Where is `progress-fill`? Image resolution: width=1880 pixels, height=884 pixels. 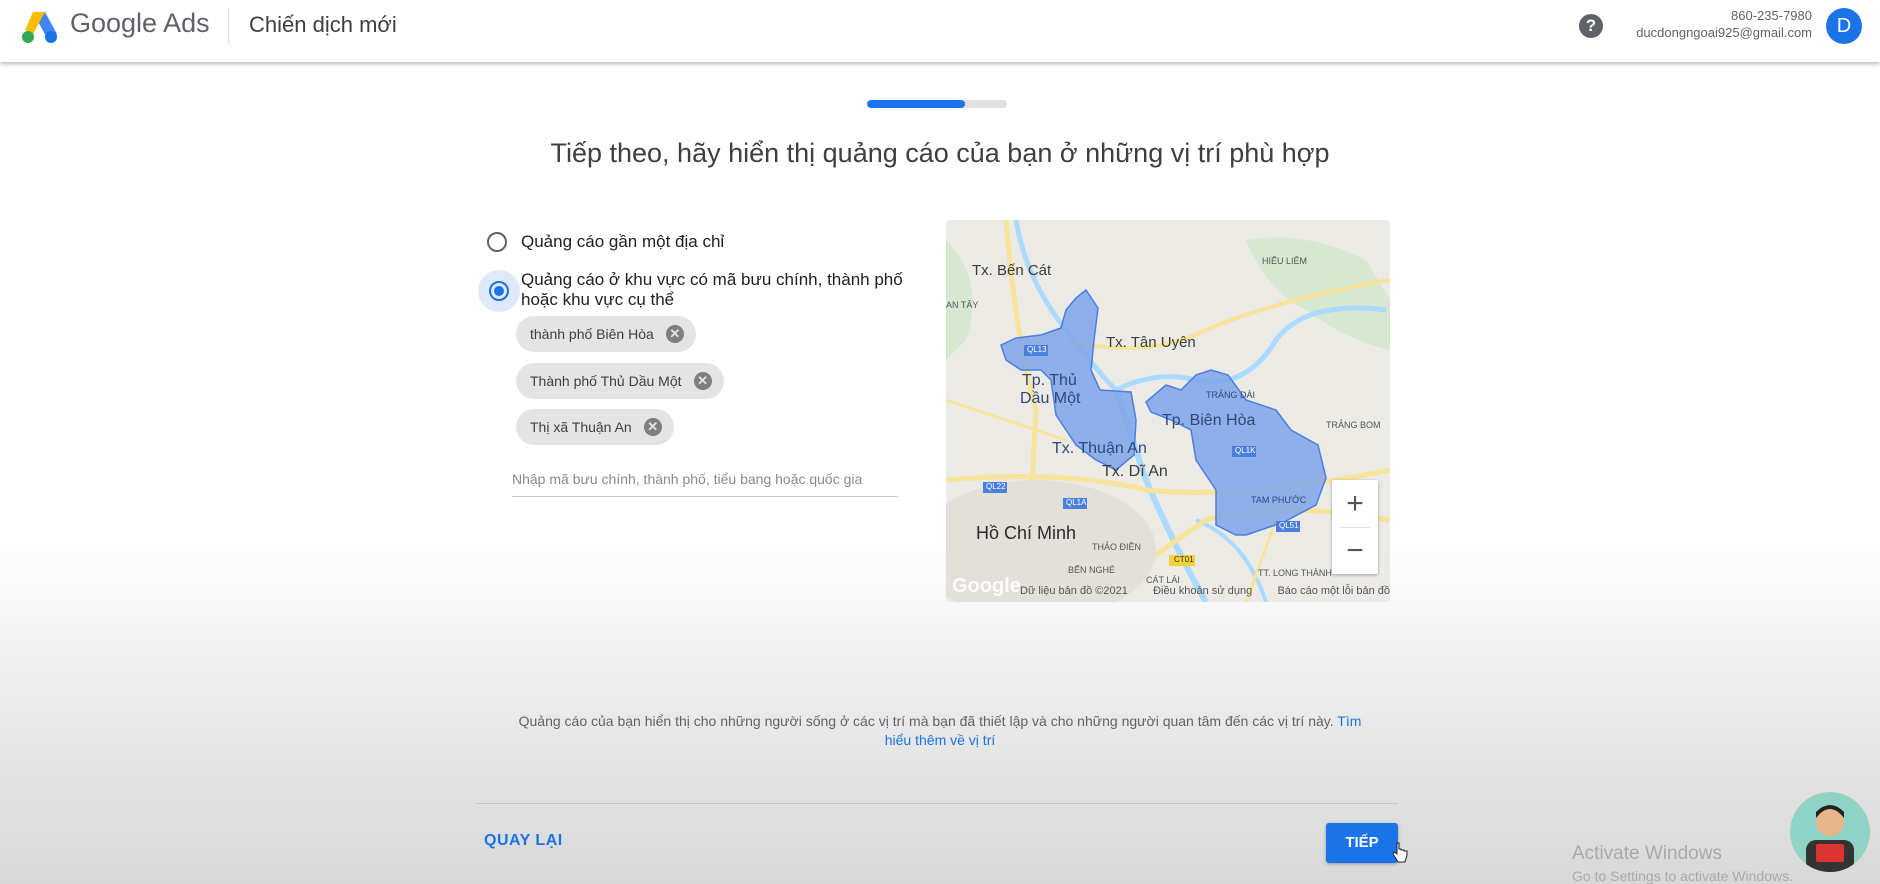 progress-fill is located at coordinates (916, 104).